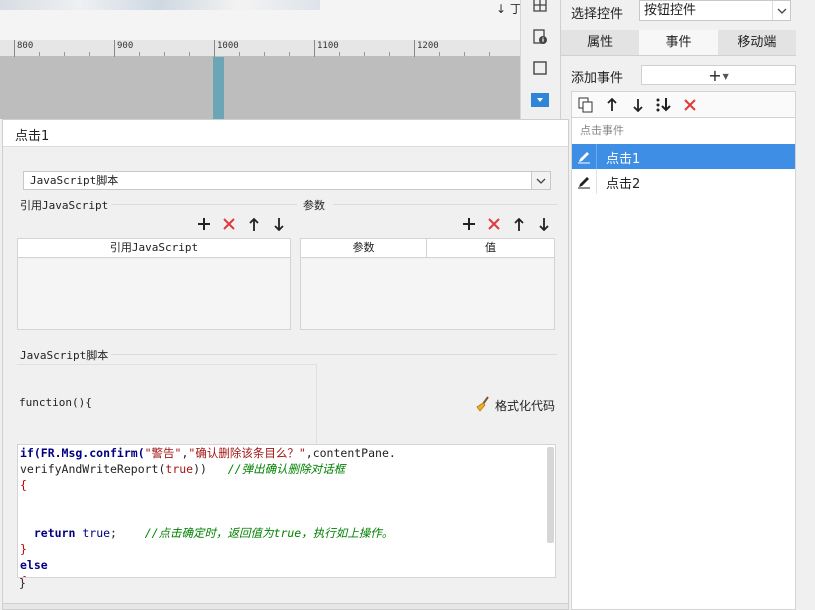 The image size is (815, 610). I want to click on column-header-value: 值, so click(490, 247).